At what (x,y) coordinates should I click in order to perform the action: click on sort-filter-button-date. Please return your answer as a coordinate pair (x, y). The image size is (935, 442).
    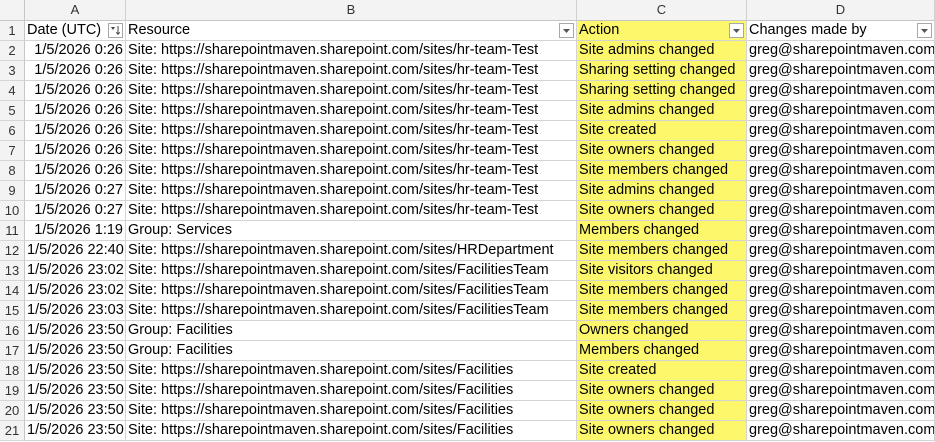
    Looking at the image, I should click on (115, 30).